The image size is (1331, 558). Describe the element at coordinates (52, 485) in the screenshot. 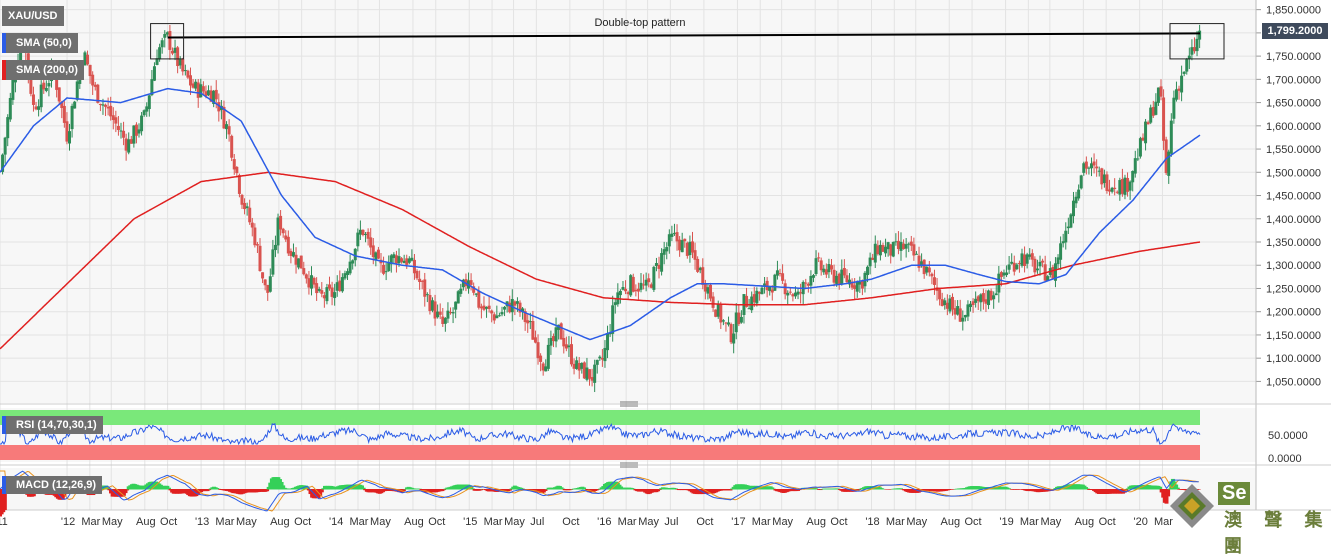

I see `macd-legend: MACD (12,26,9)` at that location.